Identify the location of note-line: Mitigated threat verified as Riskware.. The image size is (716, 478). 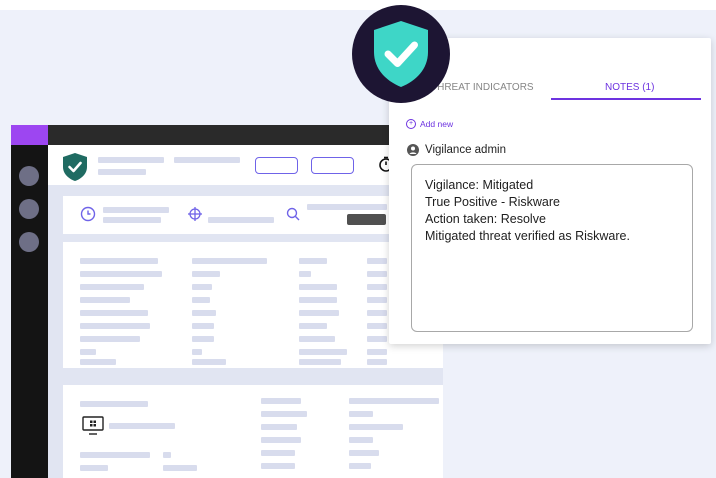
(527, 236).